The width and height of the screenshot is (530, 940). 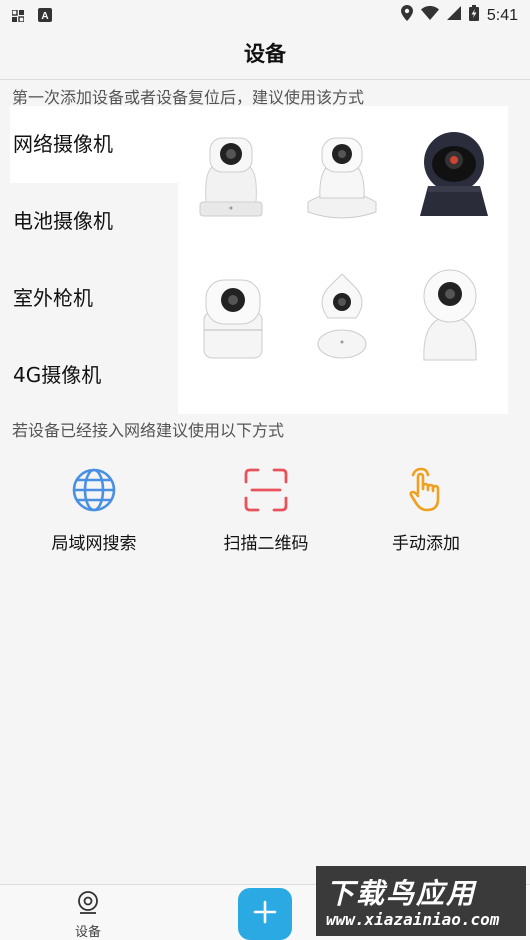 What do you see at coordinates (473, 15) in the screenshot?
I see `battery-charging-icon` at bounding box center [473, 15].